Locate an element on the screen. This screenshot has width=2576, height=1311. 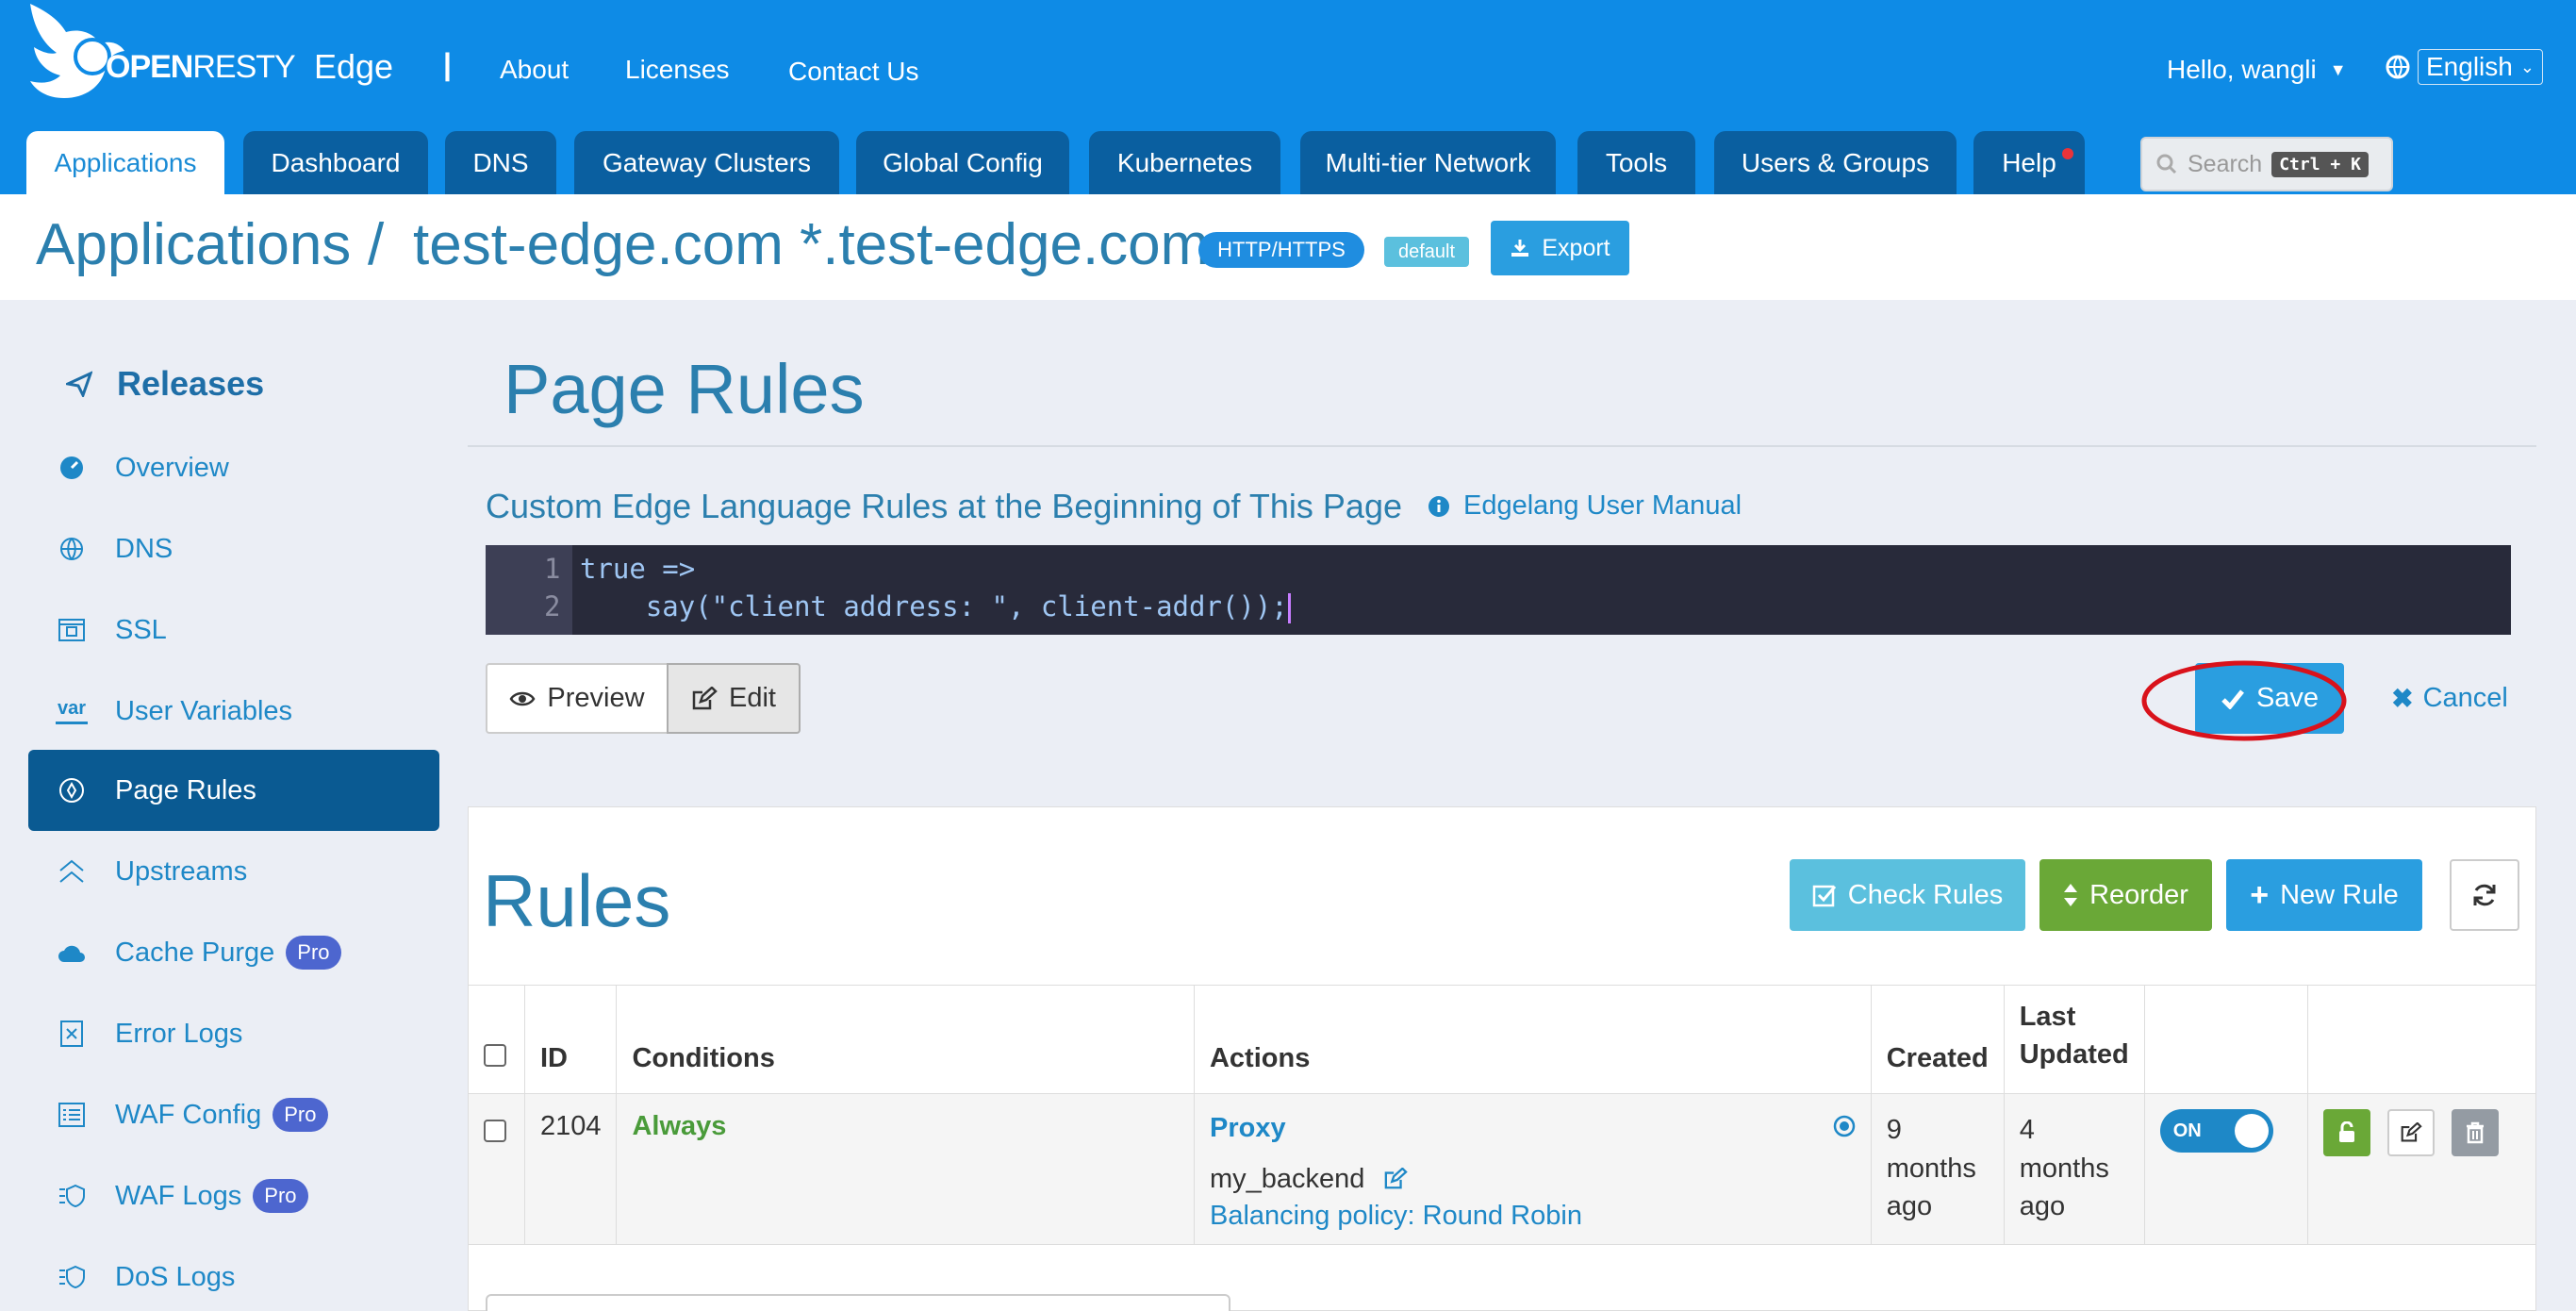
search-shortcut: Ctrl + K is located at coordinates (2320, 164).